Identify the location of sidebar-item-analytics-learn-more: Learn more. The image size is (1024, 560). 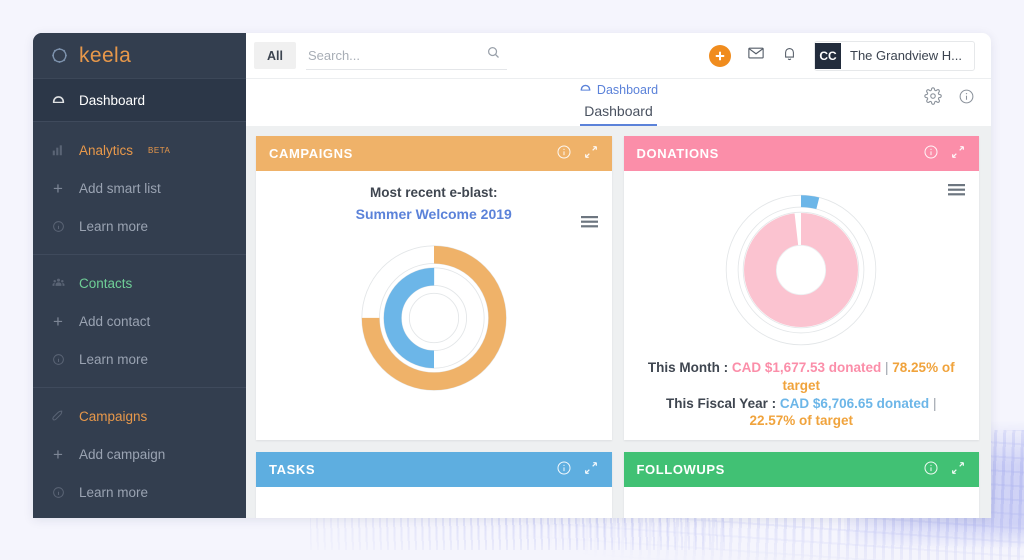
(139, 226).